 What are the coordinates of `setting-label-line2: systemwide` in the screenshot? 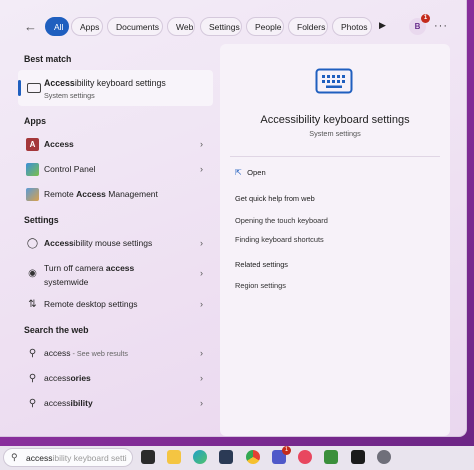 It's located at (66, 282).